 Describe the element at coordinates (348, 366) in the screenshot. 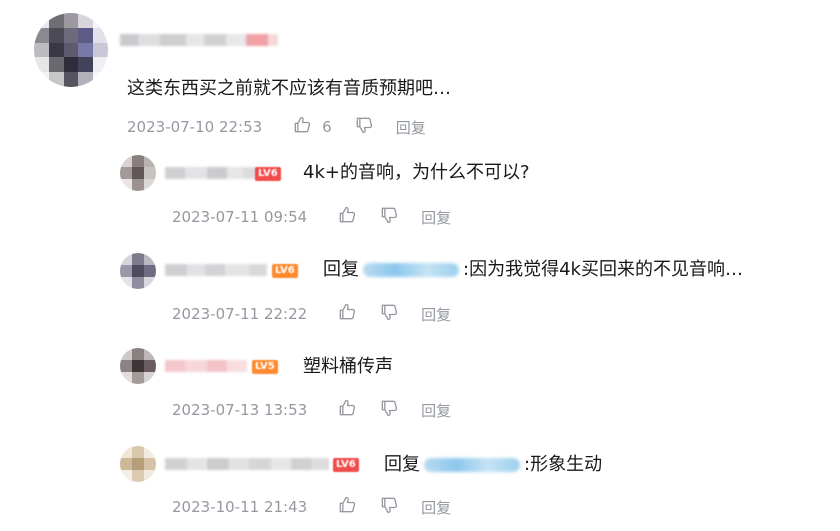

I see `reply-content: 塑料桶传声` at that location.